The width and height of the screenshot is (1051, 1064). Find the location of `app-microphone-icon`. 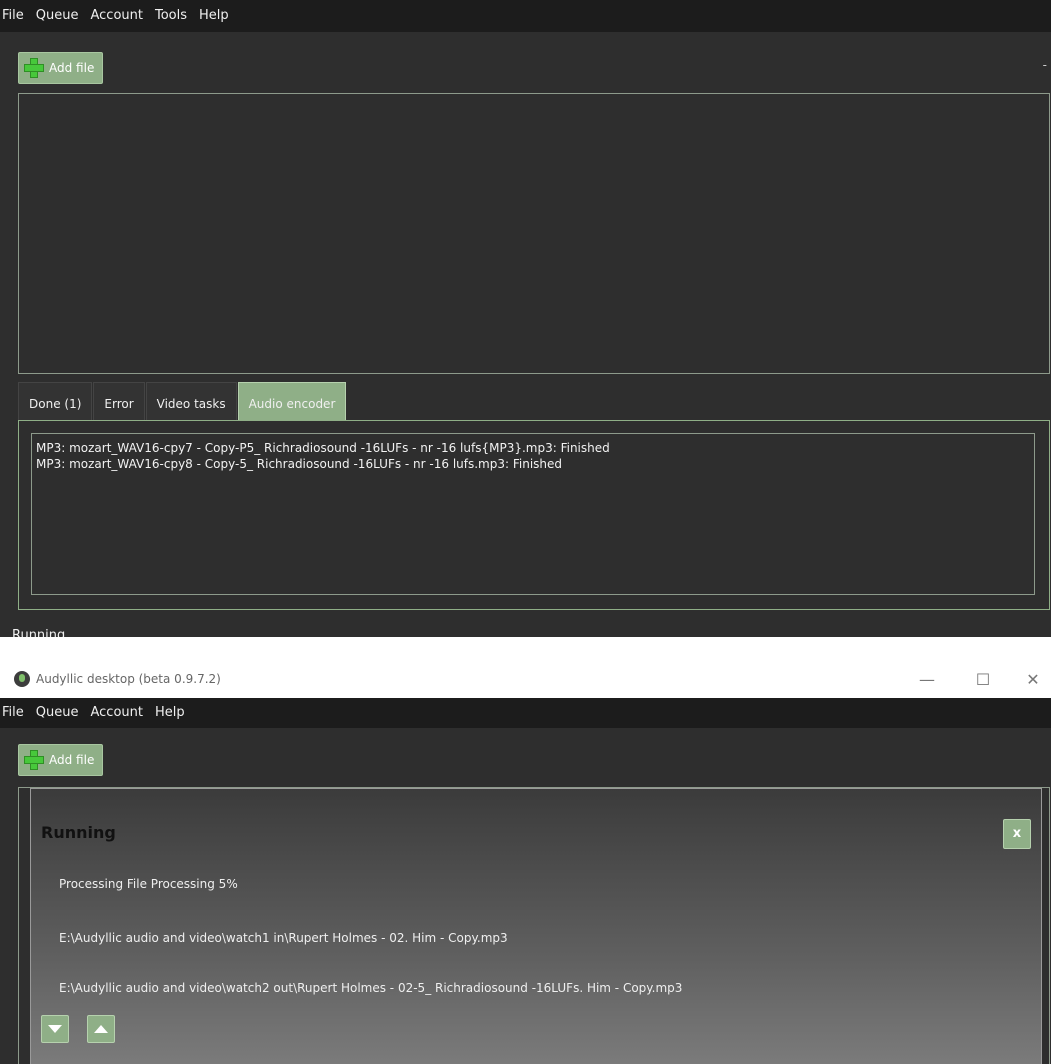

app-microphone-icon is located at coordinates (22, 679).